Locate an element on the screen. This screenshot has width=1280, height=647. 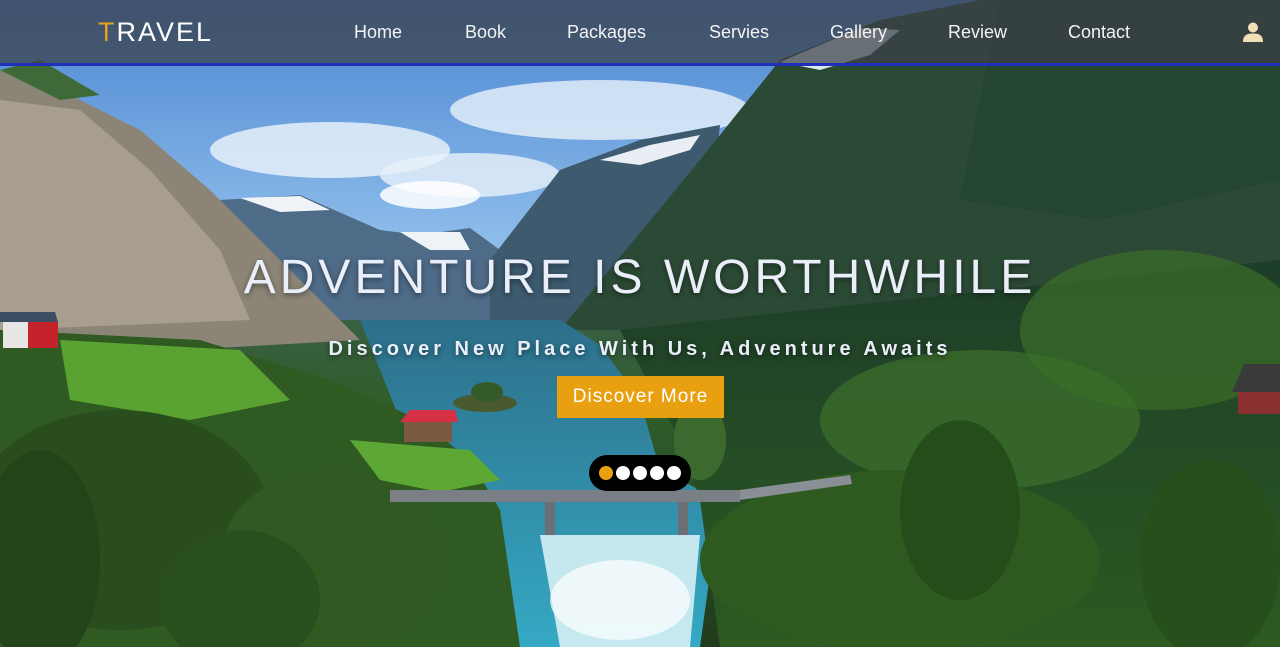
logo-rest: RAVEL is located at coordinates (165, 32).